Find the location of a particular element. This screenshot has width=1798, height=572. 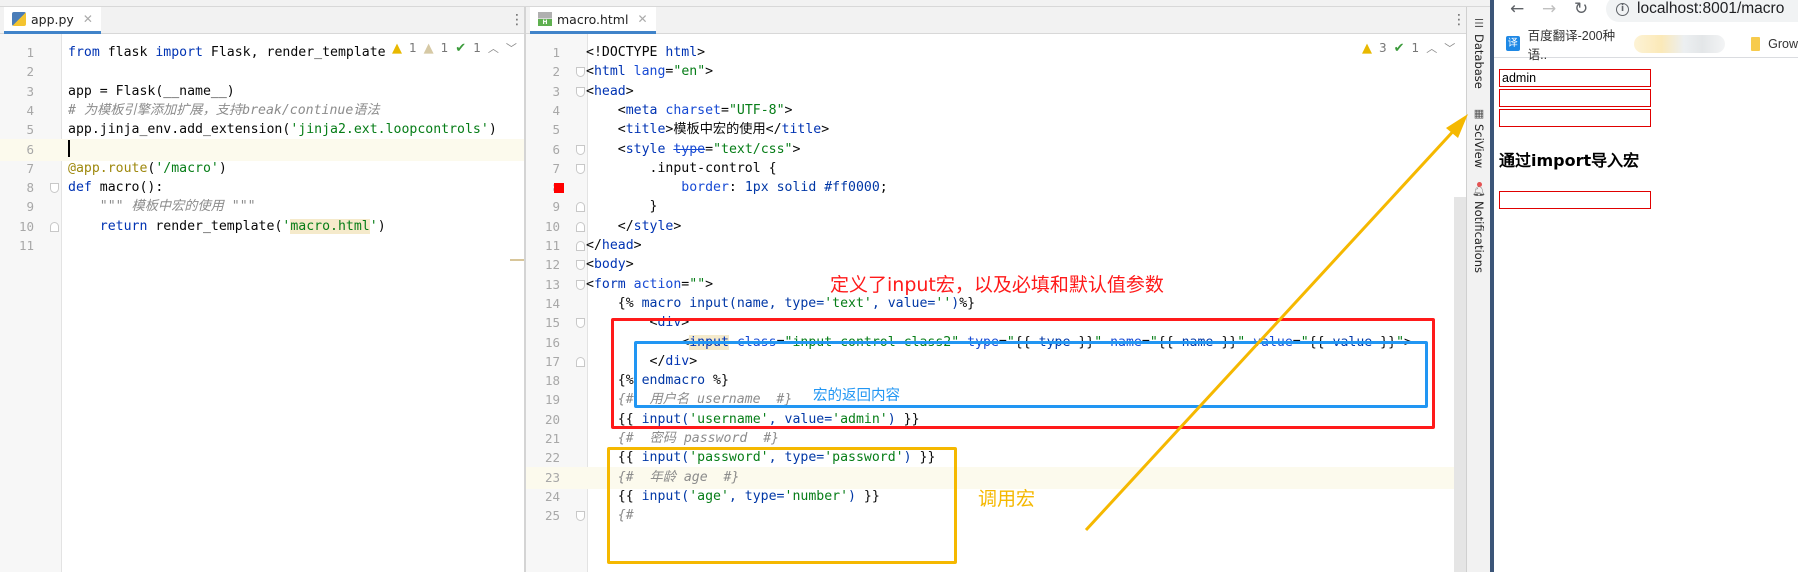

bookmark-baidu-translate: 百度翻译-200种语.. is located at coordinates (1576, 44).